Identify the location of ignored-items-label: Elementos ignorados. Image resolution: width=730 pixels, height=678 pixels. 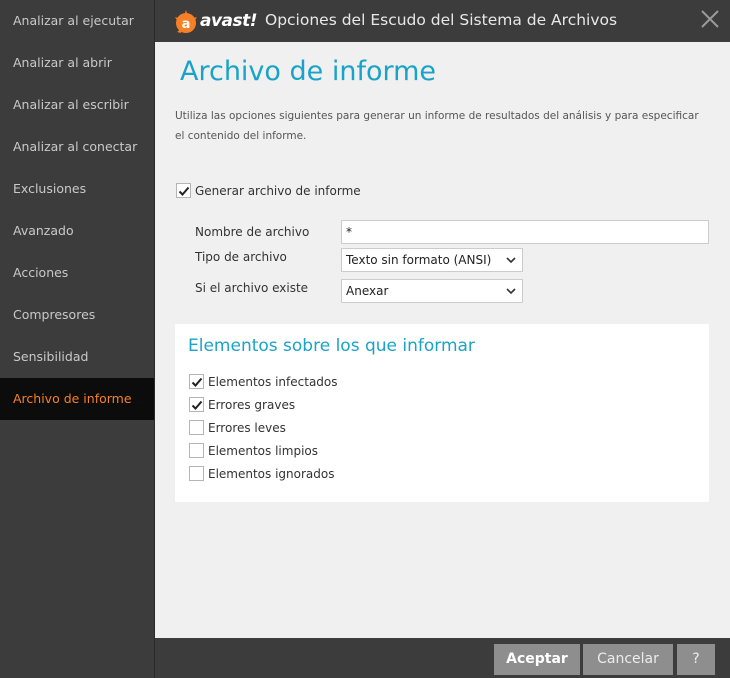
(271, 474).